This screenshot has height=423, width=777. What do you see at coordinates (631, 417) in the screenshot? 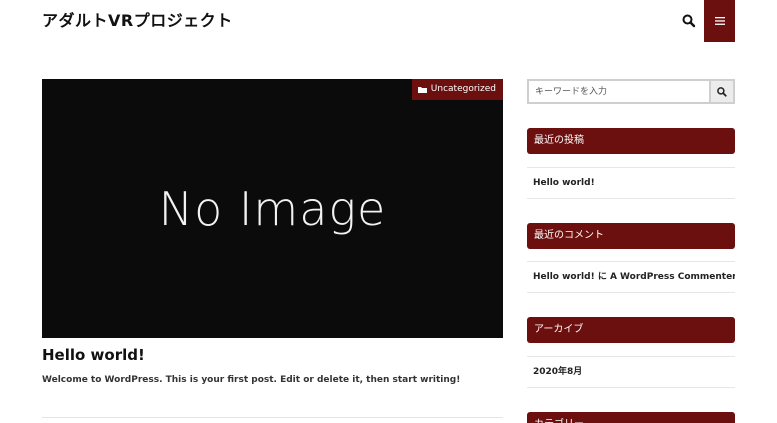
I see `widget-heading-categories: カテゴリー` at bounding box center [631, 417].